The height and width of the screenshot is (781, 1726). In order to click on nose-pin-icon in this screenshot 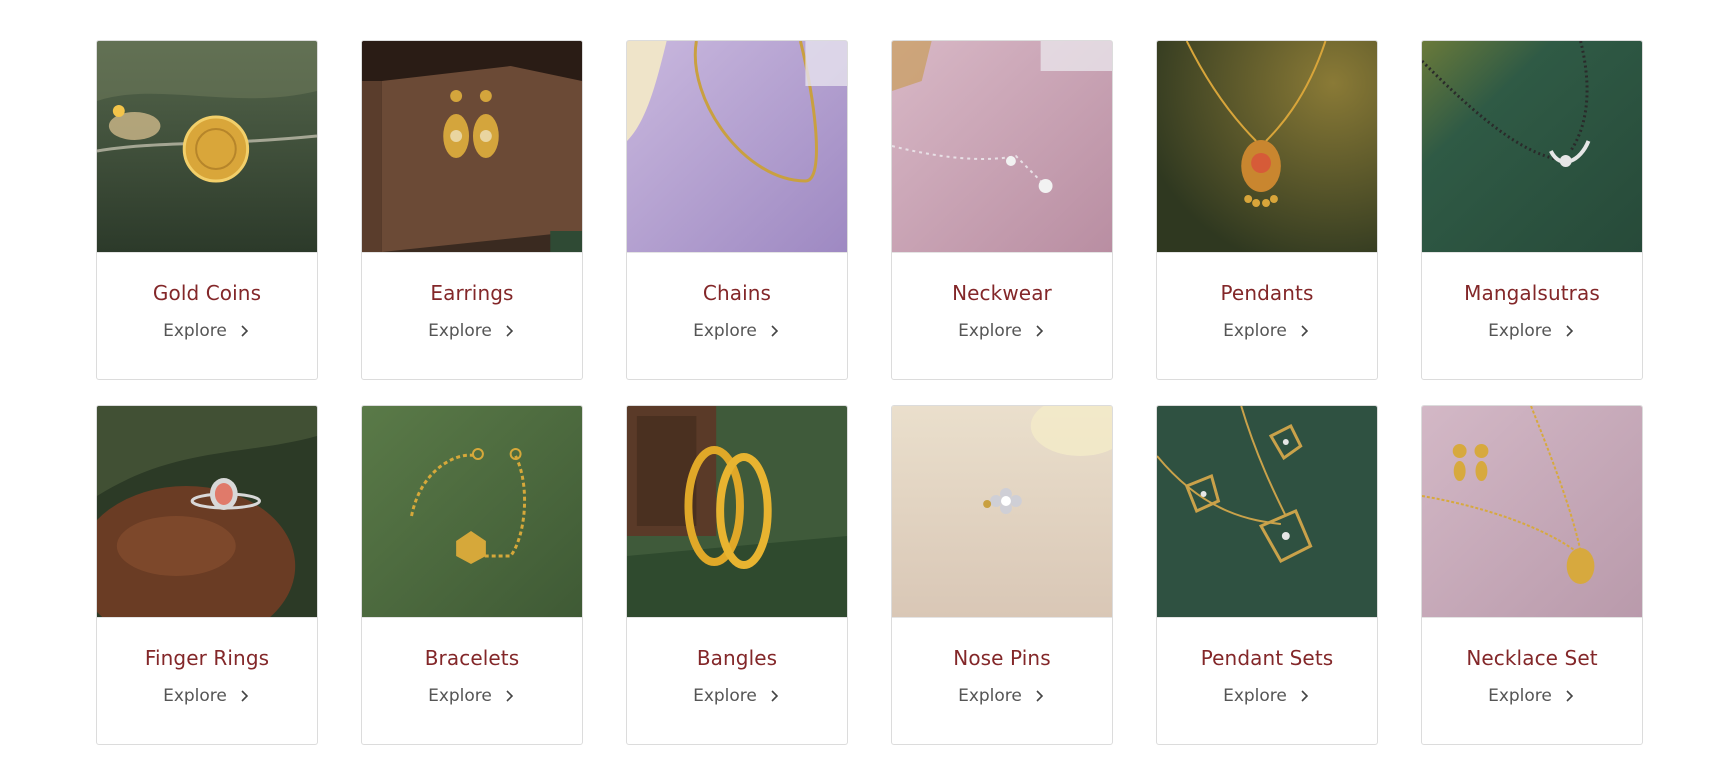, I will do `click(1002, 511)`.